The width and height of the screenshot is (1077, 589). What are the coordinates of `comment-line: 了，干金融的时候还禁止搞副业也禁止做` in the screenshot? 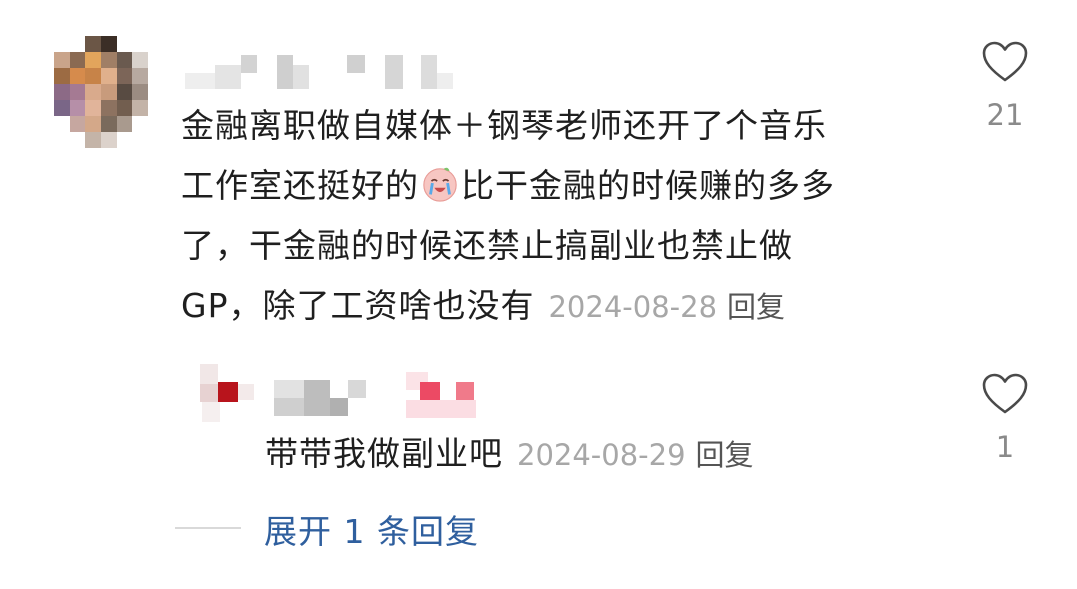 It's located at (487, 245).